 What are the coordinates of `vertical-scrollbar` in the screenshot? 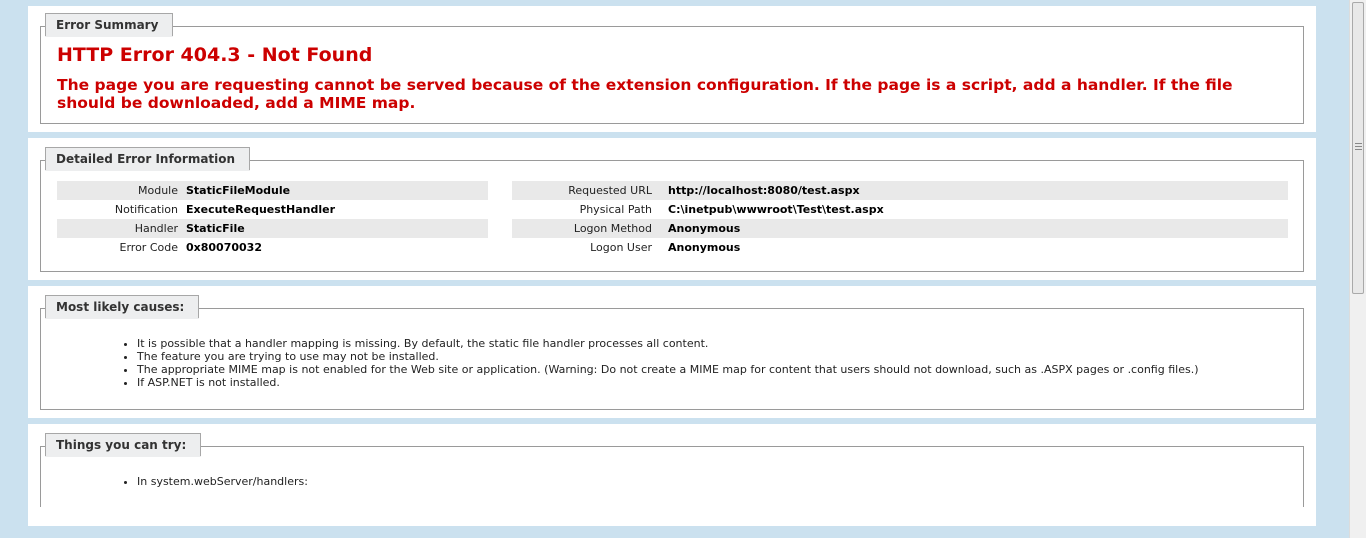 It's located at (1357, 269).